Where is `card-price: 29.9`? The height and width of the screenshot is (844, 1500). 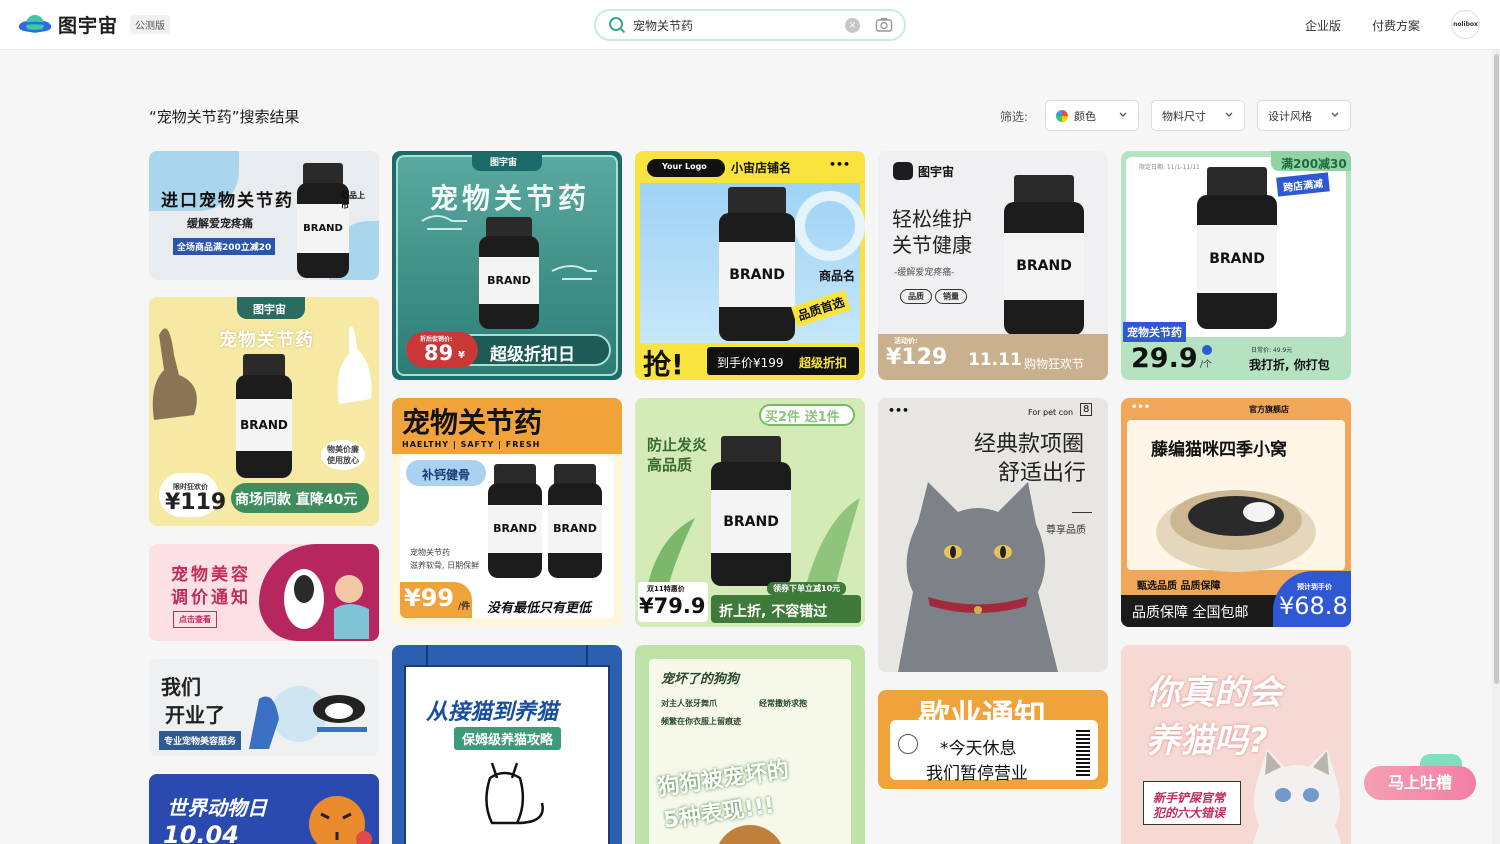 card-price: 29.9 is located at coordinates (1164, 358).